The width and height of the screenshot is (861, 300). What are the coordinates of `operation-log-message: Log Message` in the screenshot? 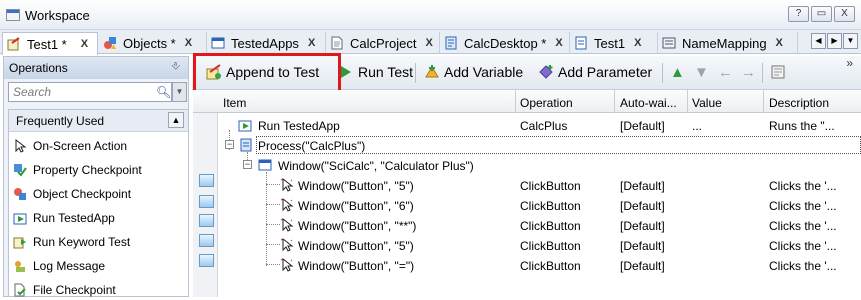 It's located at (59, 266).